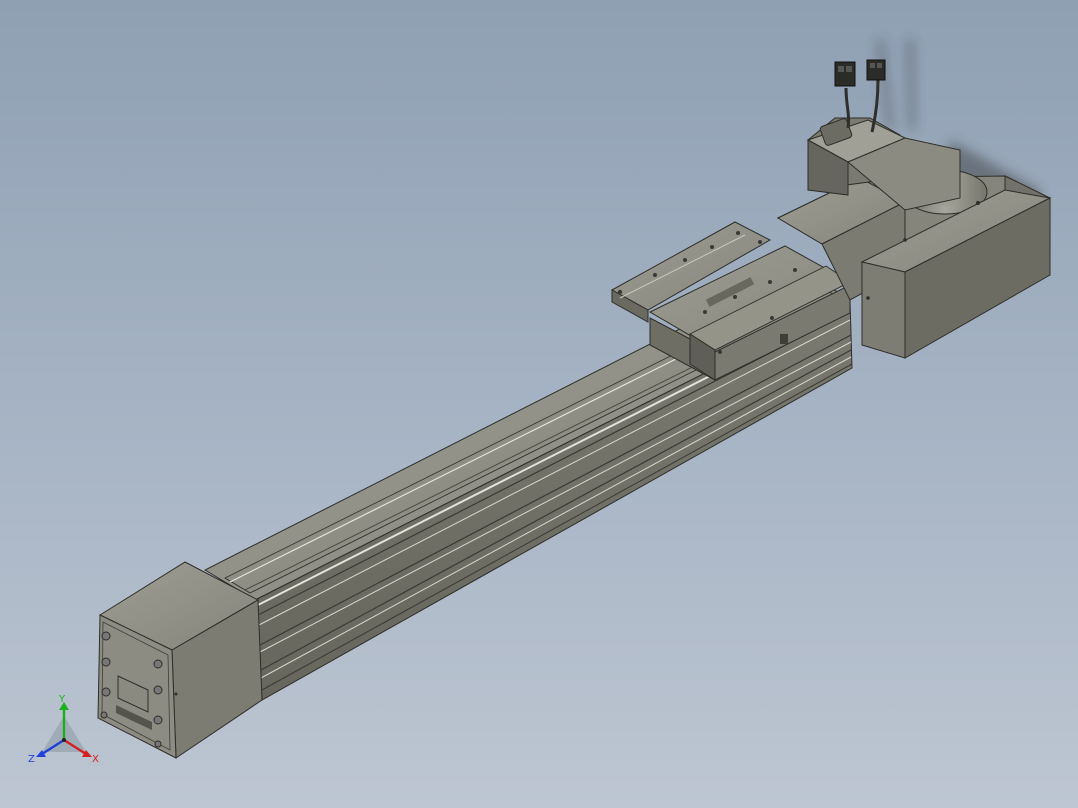 This screenshot has height=808, width=1078. Describe the element at coordinates (62, 699) in the screenshot. I see `y-axis-label: Y` at that location.